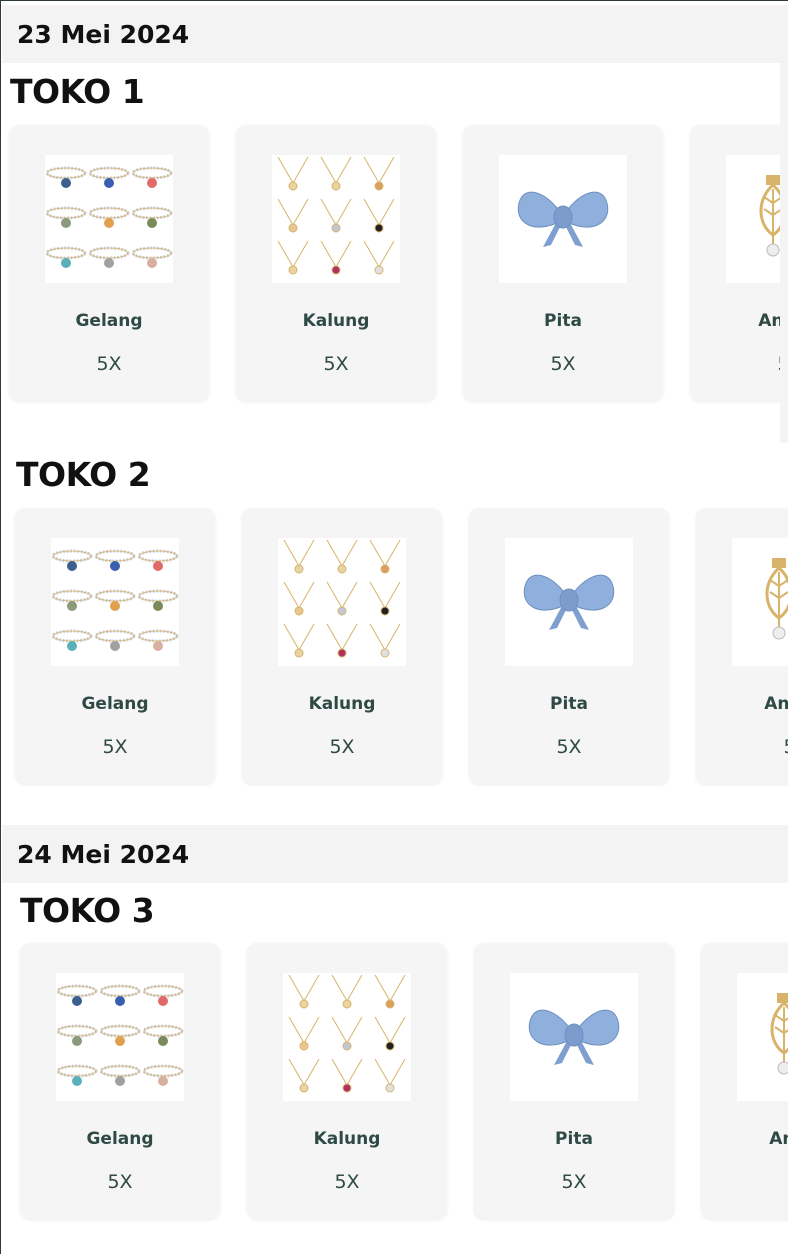 This screenshot has width=788, height=1254. What do you see at coordinates (77, 91) in the screenshot?
I see `store-title: TOKO 1` at bounding box center [77, 91].